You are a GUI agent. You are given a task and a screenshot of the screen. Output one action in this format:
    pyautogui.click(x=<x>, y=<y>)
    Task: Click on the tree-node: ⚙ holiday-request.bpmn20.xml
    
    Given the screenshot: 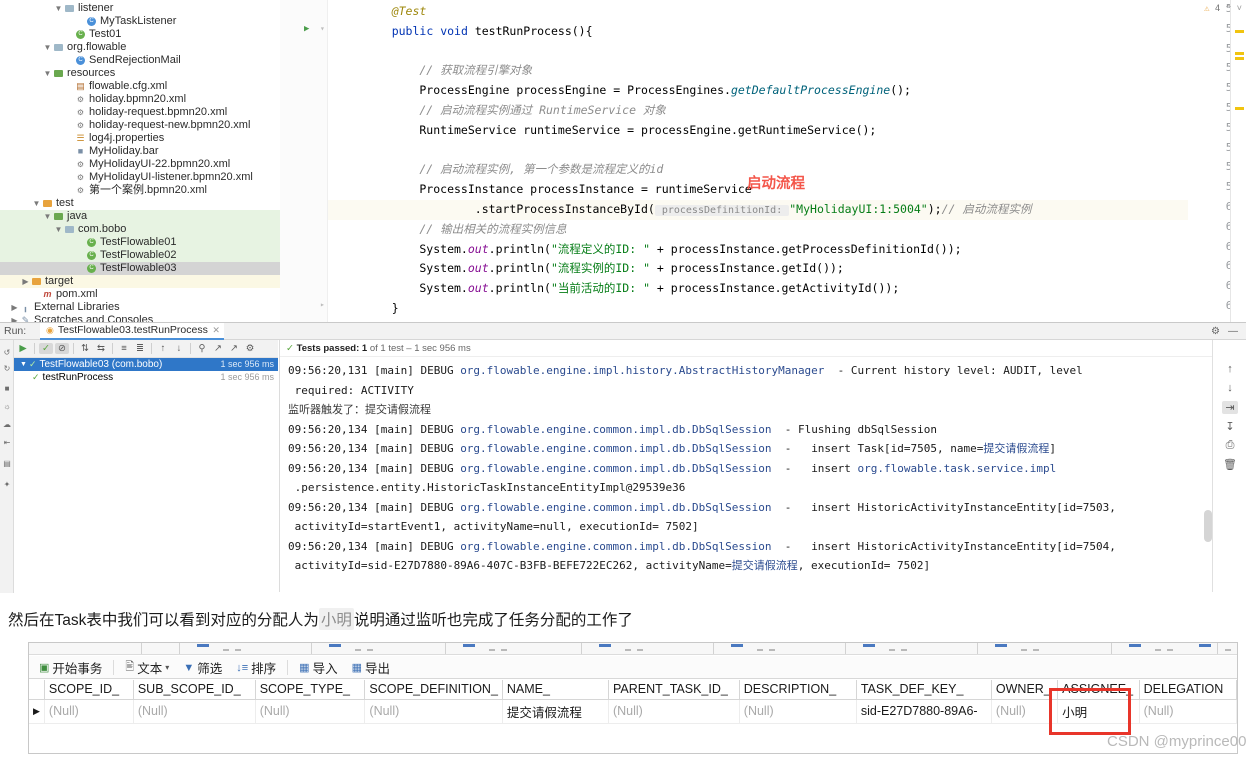 What is the action you would take?
    pyautogui.click(x=140, y=112)
    